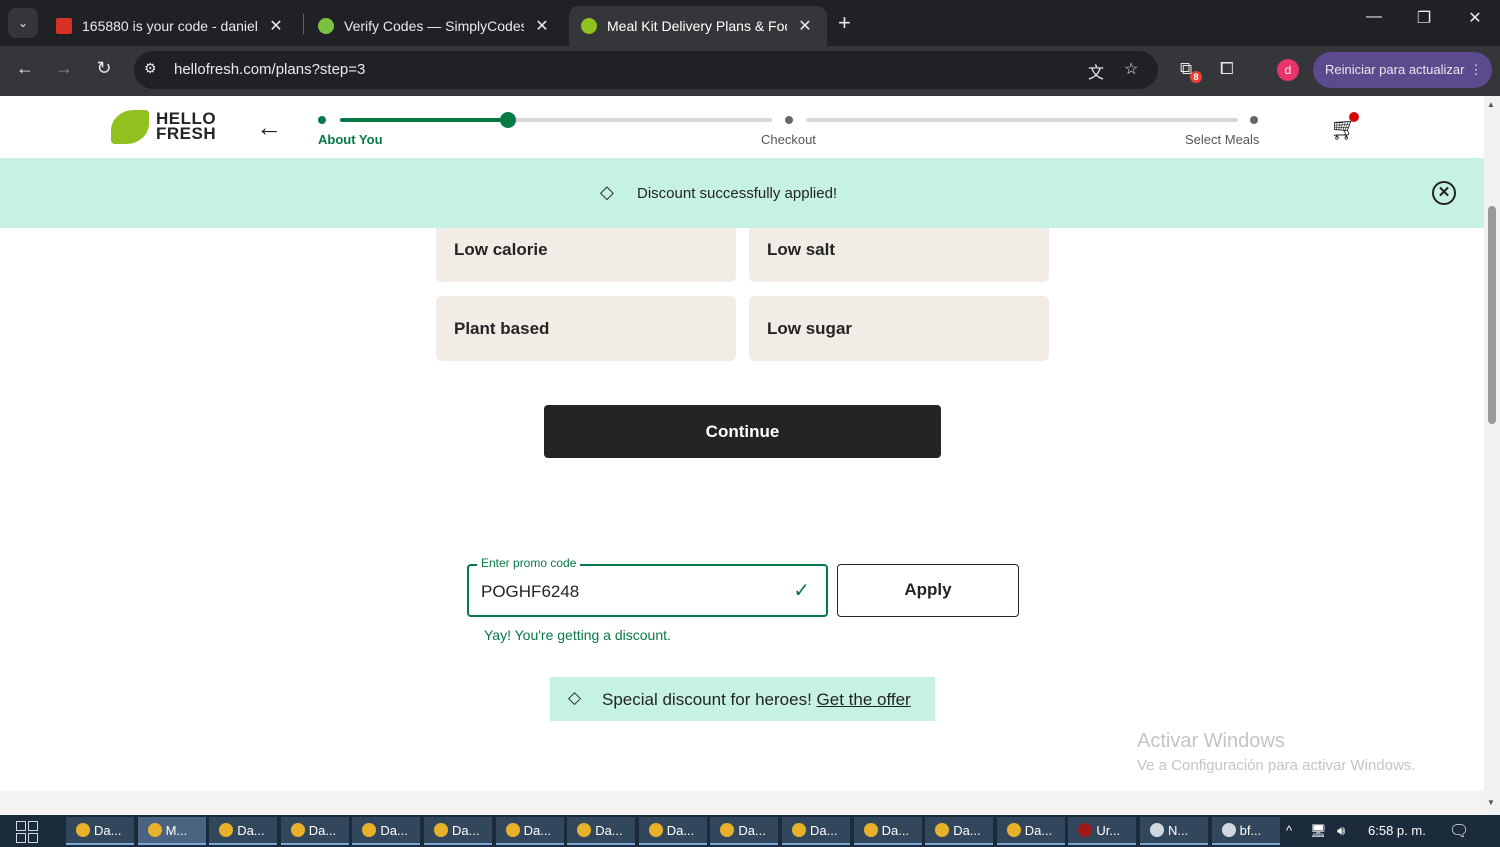 This screenshot has width=1500, height=847. I want to click on forward-icon: →, so click(64, 68).